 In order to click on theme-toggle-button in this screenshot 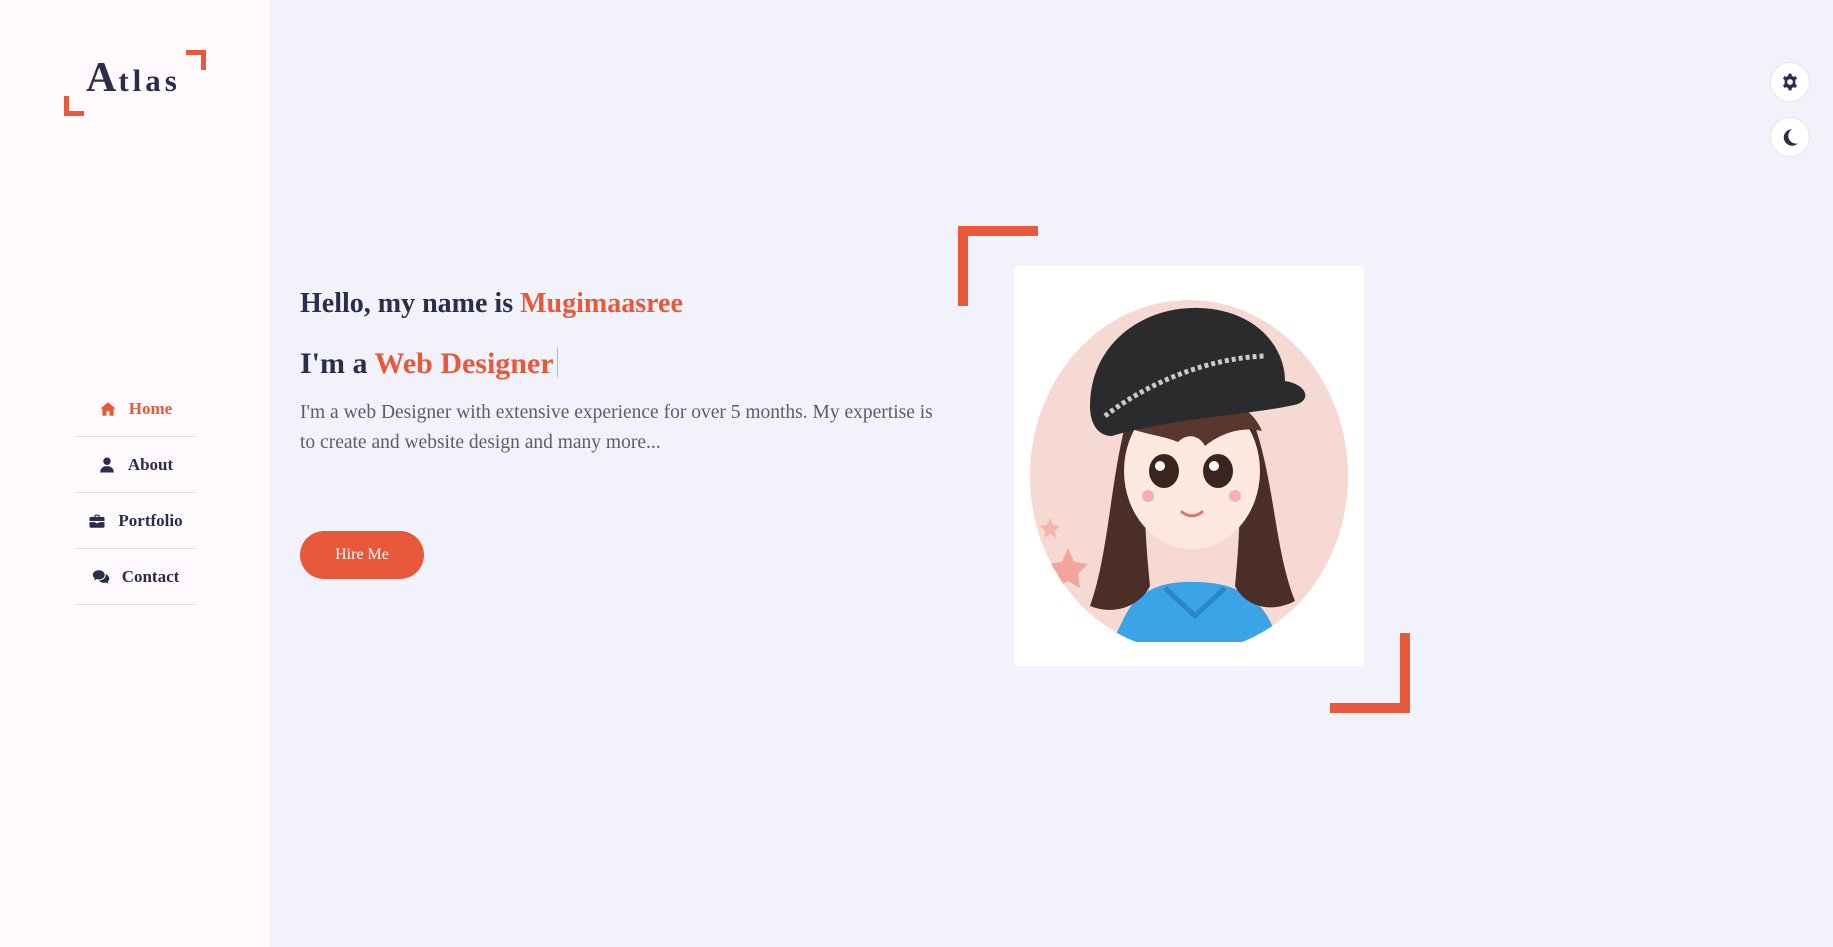, I will do `click(1790, 137)`.